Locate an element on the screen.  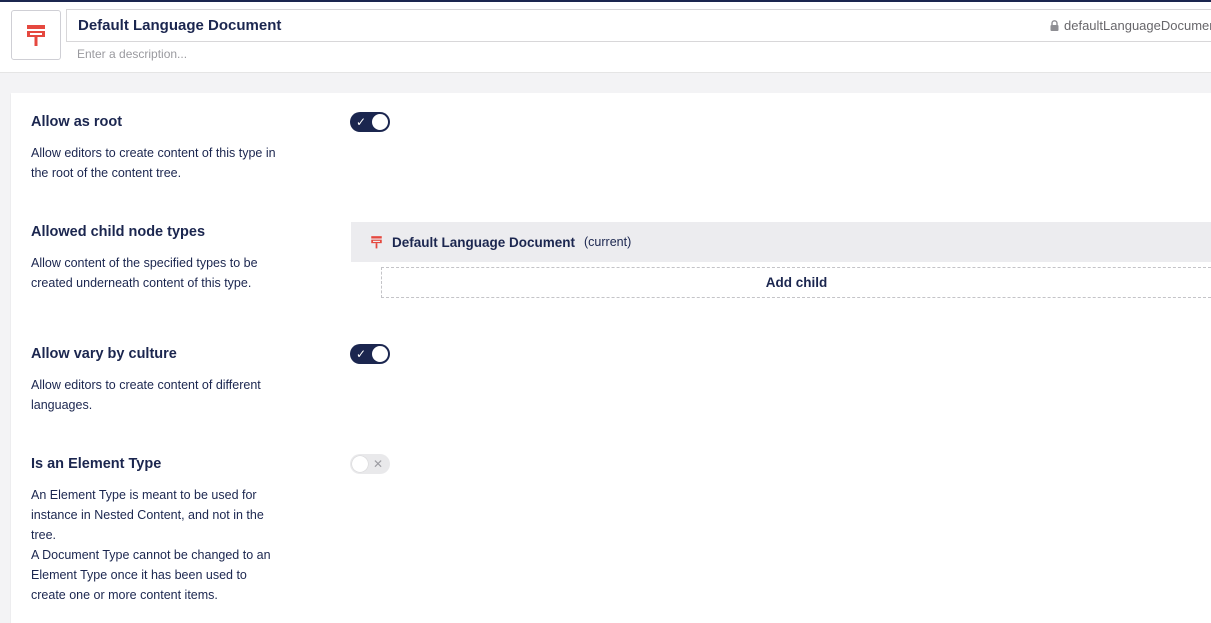
allowed-child-item: Default Language Document (current) is located at coordinates (781, 242).